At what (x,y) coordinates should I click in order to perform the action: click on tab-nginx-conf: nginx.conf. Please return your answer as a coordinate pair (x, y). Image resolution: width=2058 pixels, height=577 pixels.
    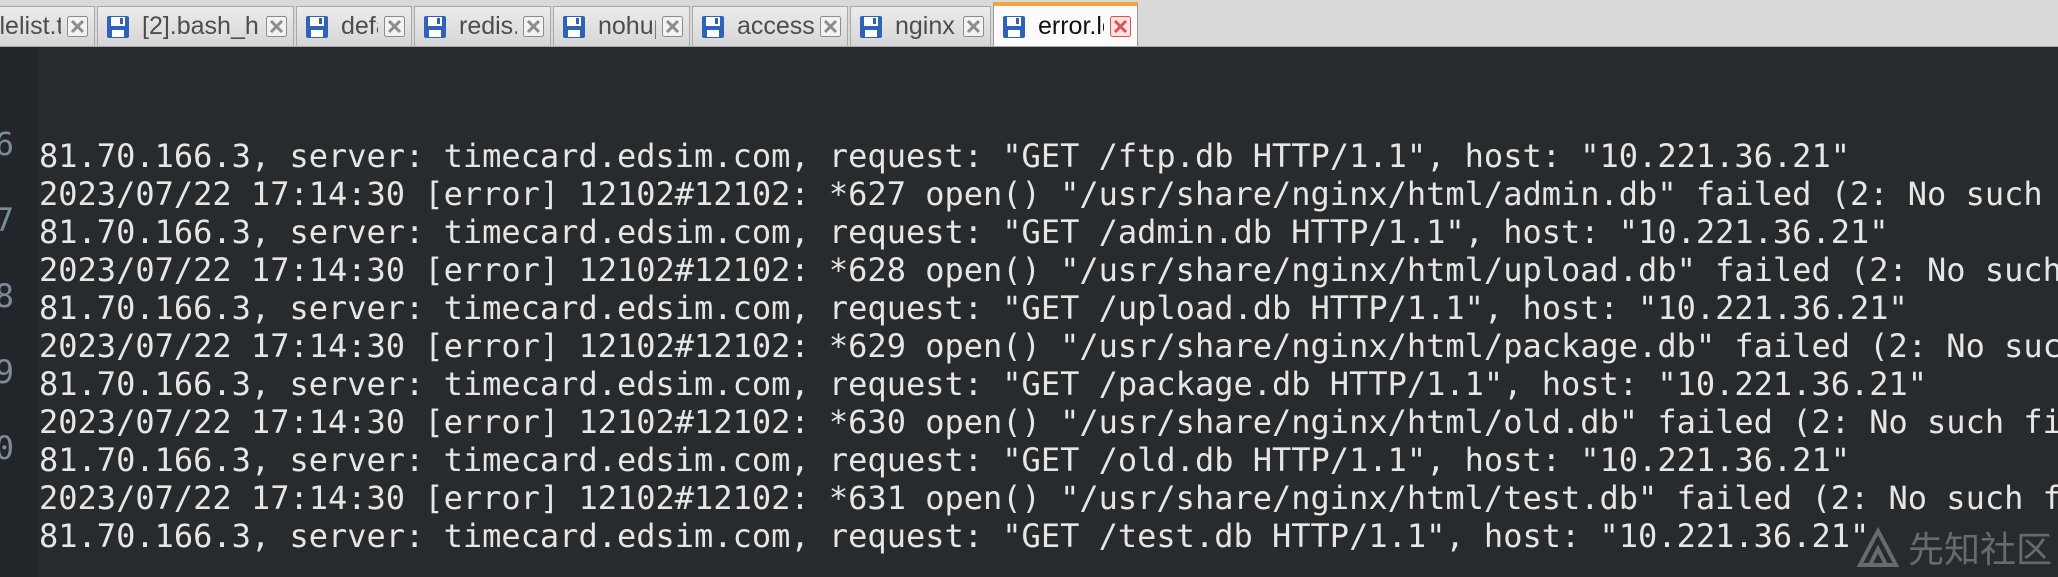
    Looking at the image, I should click on (920, 26).